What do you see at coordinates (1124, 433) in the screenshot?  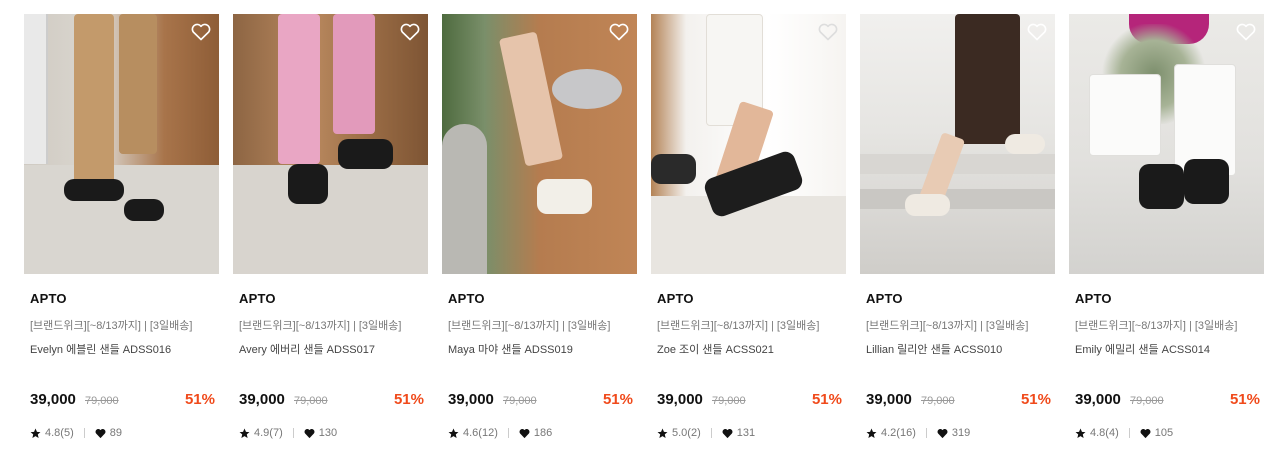 I see `review-meta: 4.8(4) 105` at bounding box center [1124, 433].